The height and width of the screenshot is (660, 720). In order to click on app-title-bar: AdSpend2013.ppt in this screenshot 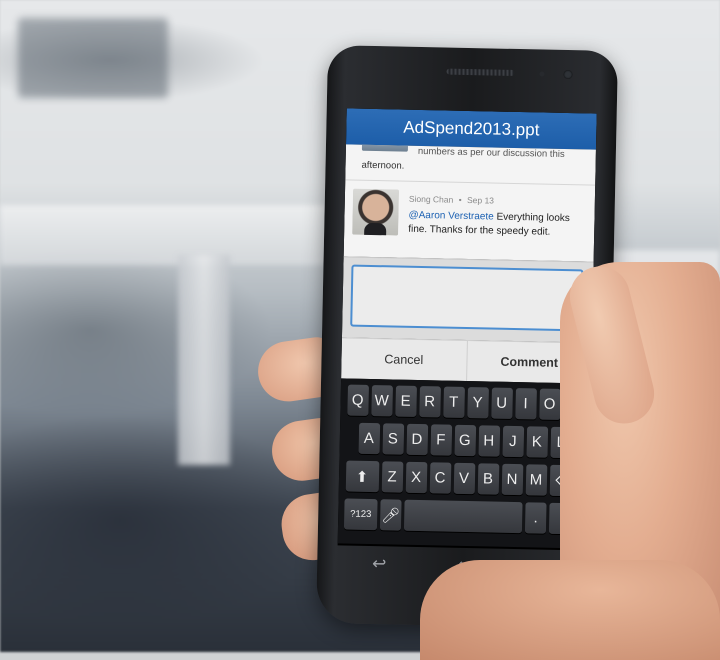, I will do `click(471, 129)`.